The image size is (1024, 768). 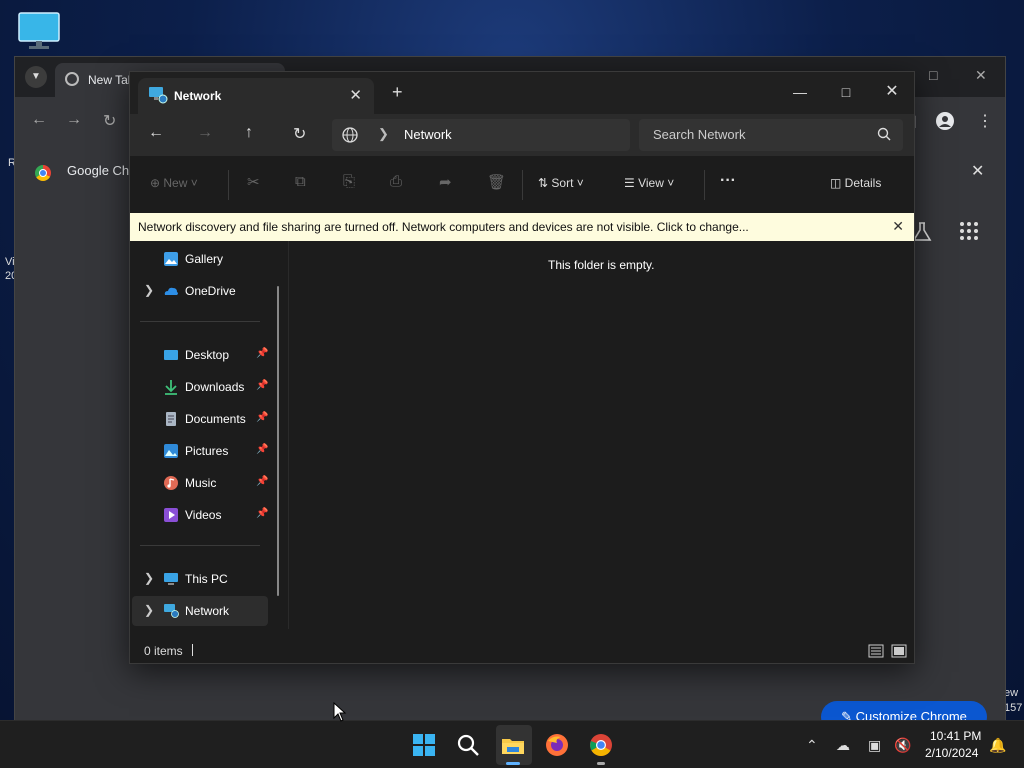 I want to click on clock-date: 2/10/2024, so click(x=951, y=753).